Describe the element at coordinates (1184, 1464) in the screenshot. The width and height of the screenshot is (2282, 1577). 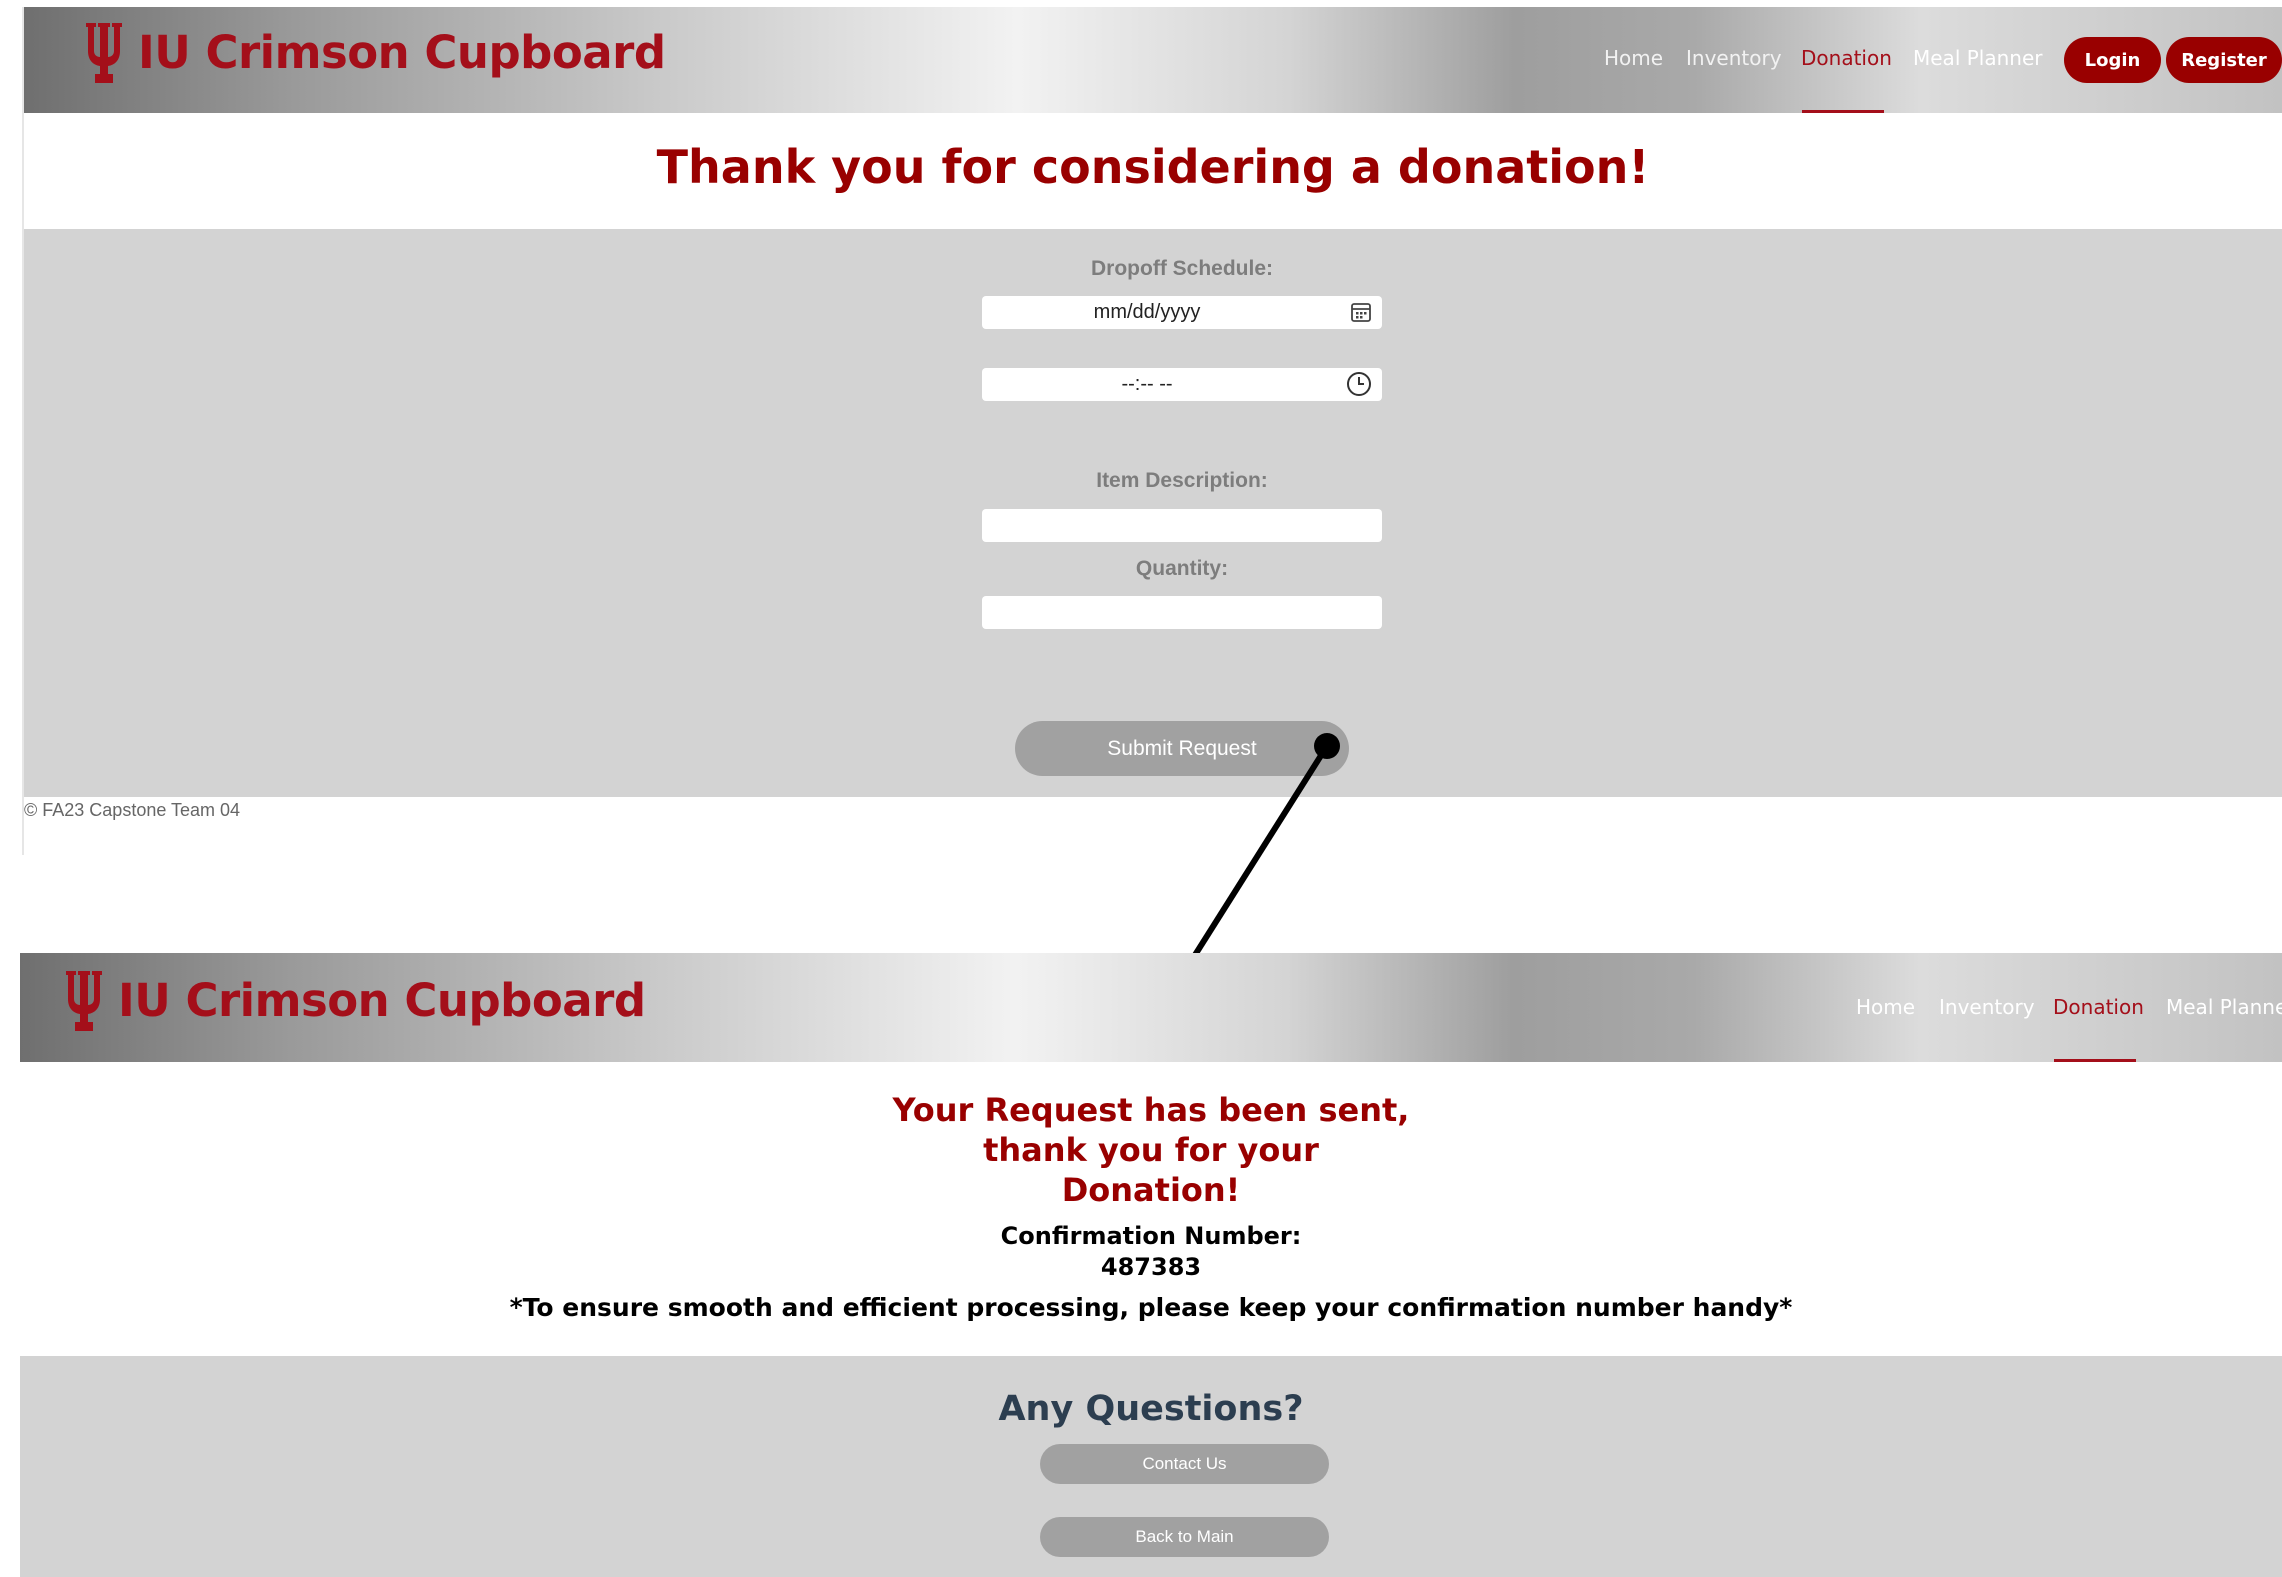
I see `contact-us-button: Contact Us` at that location.